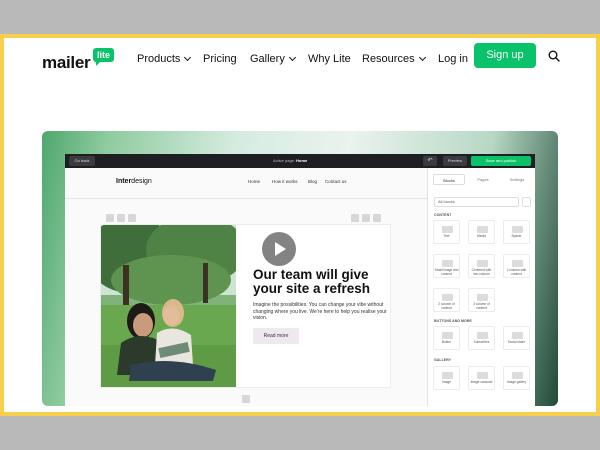 The height and width of the screenshot is (450, 600). What do you see at coordinates (516, 382) in the screenshot?
I see `block-label: Image gallery` at bounding box center [516, 382].